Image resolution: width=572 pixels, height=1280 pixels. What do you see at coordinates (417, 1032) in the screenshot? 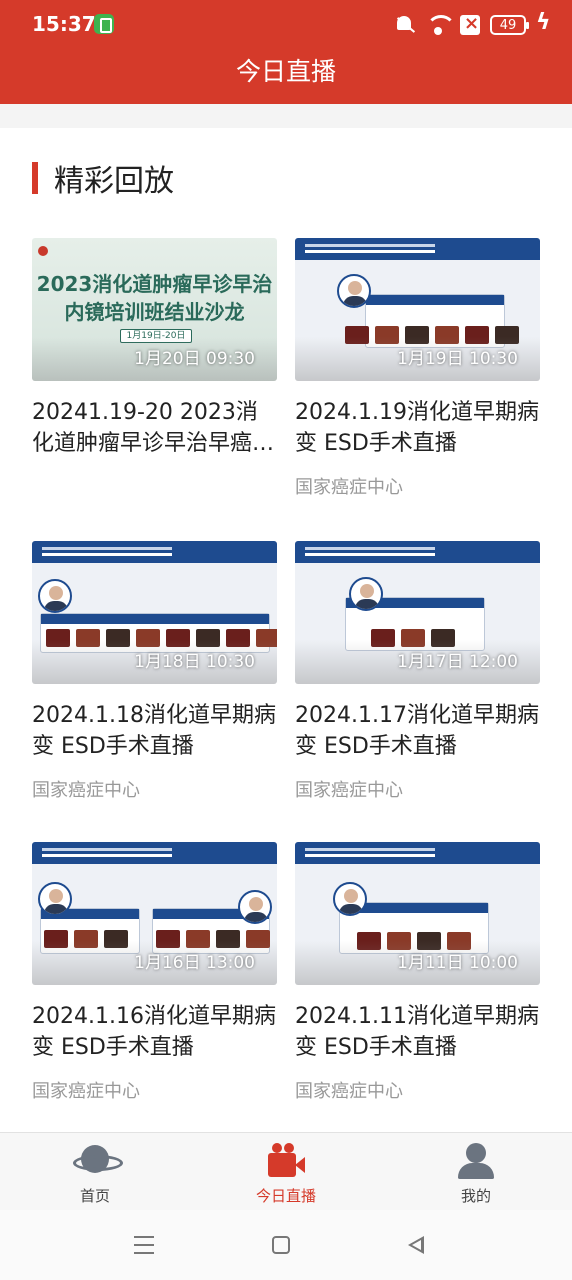
I see `card-title: 2024.1.11消化道早期病变 ESD手术直播` at bounding box center [417, 1032].